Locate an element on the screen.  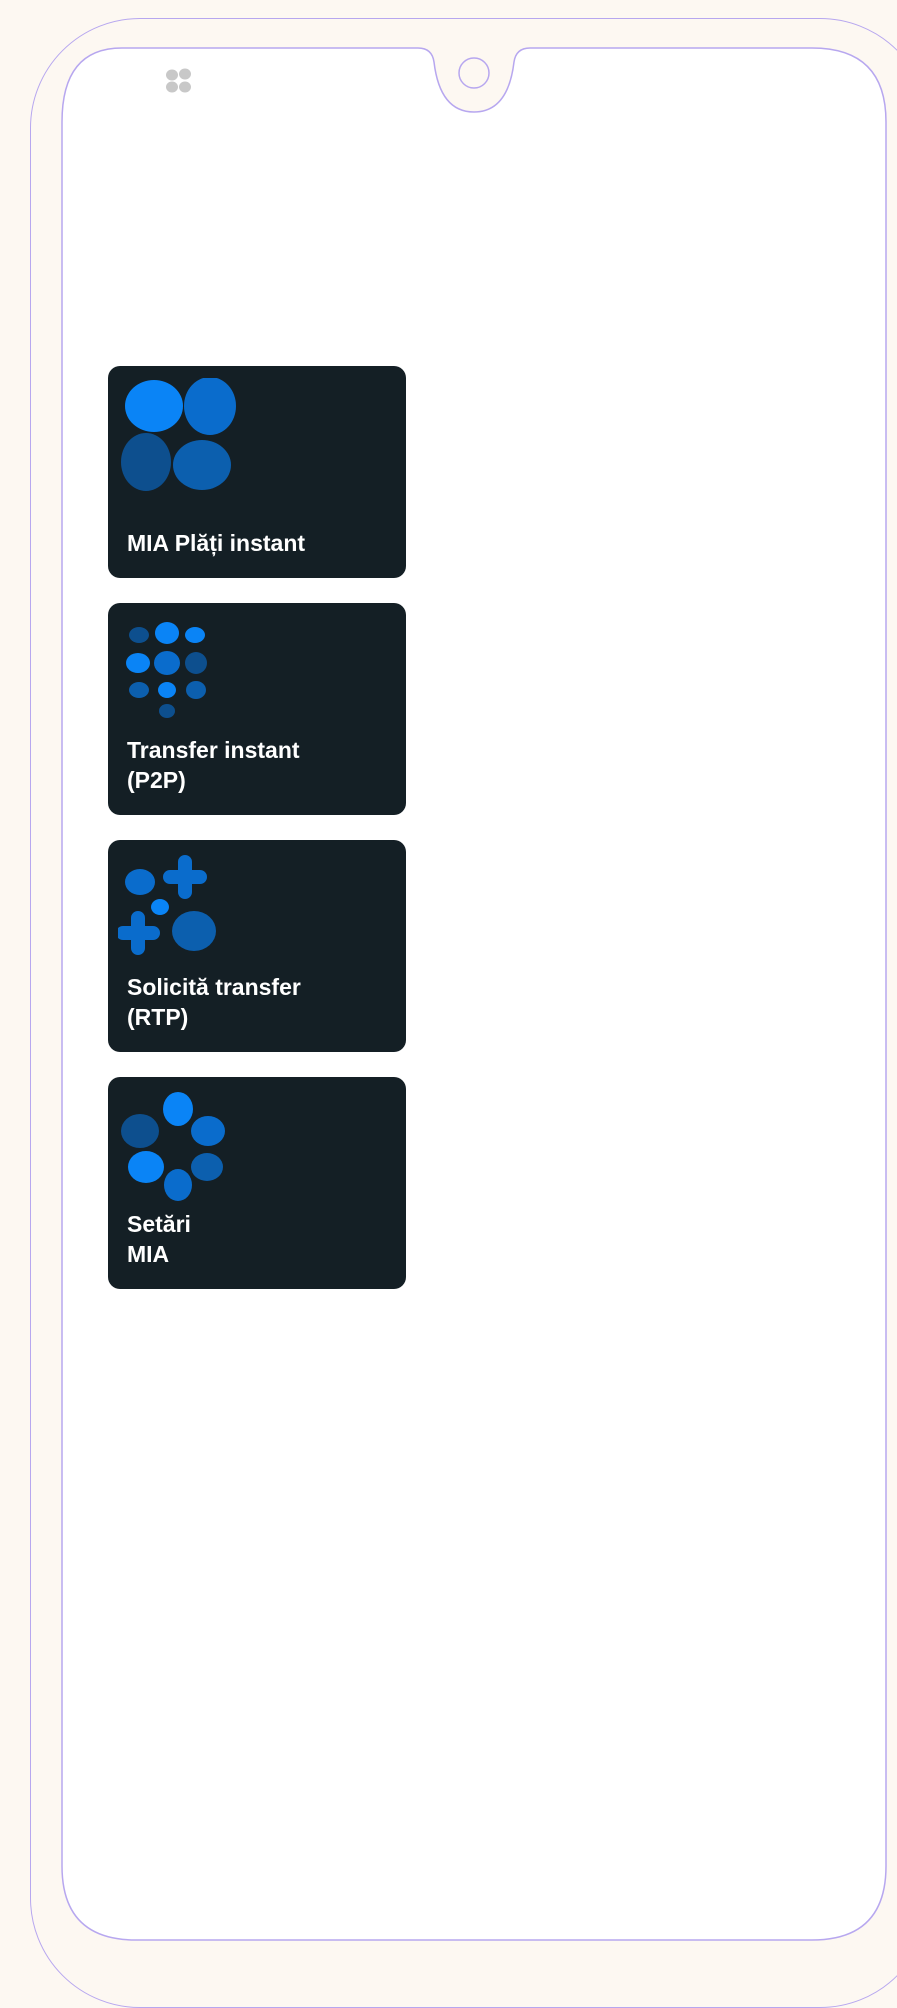
tile-p2p-transfer: Transfer instant (P2P) is located at coordinates (257, 709).